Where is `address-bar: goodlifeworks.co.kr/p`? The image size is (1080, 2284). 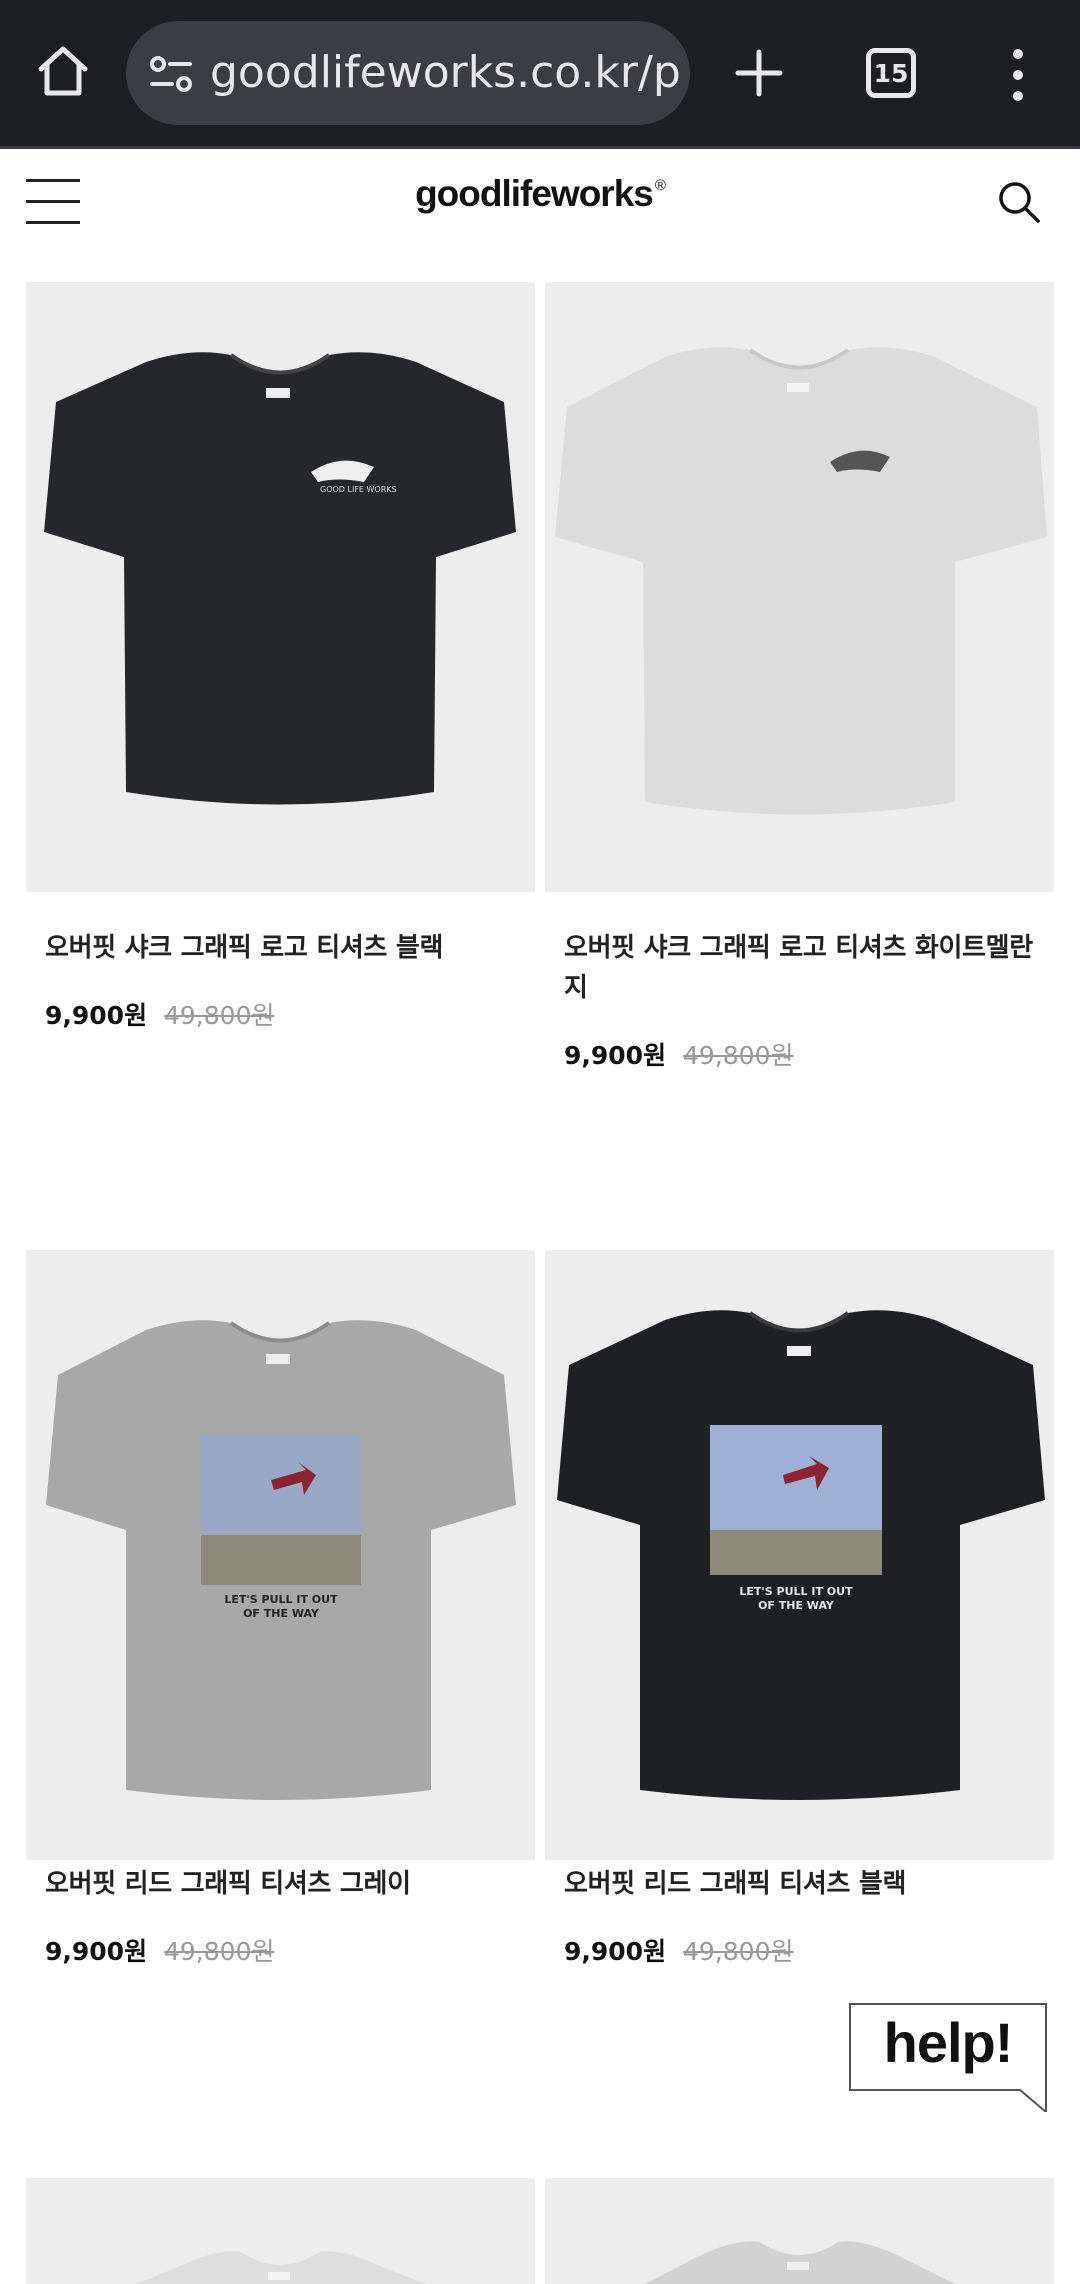 address-bar: goodlifeworks.co.kr/p is located at coordinates (408, 73).